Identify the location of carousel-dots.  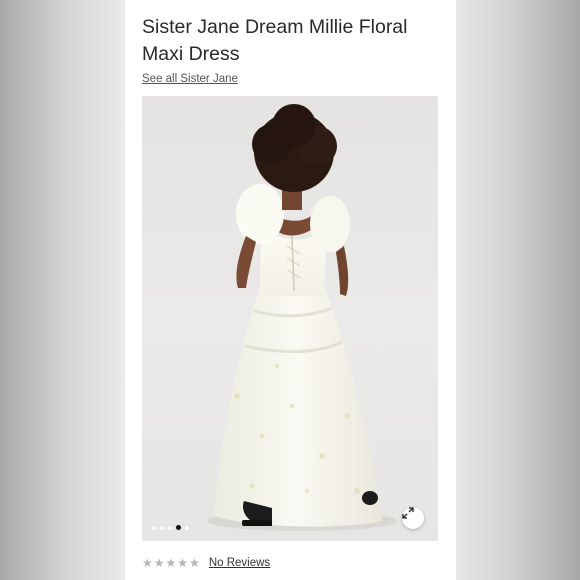
(170, 527).